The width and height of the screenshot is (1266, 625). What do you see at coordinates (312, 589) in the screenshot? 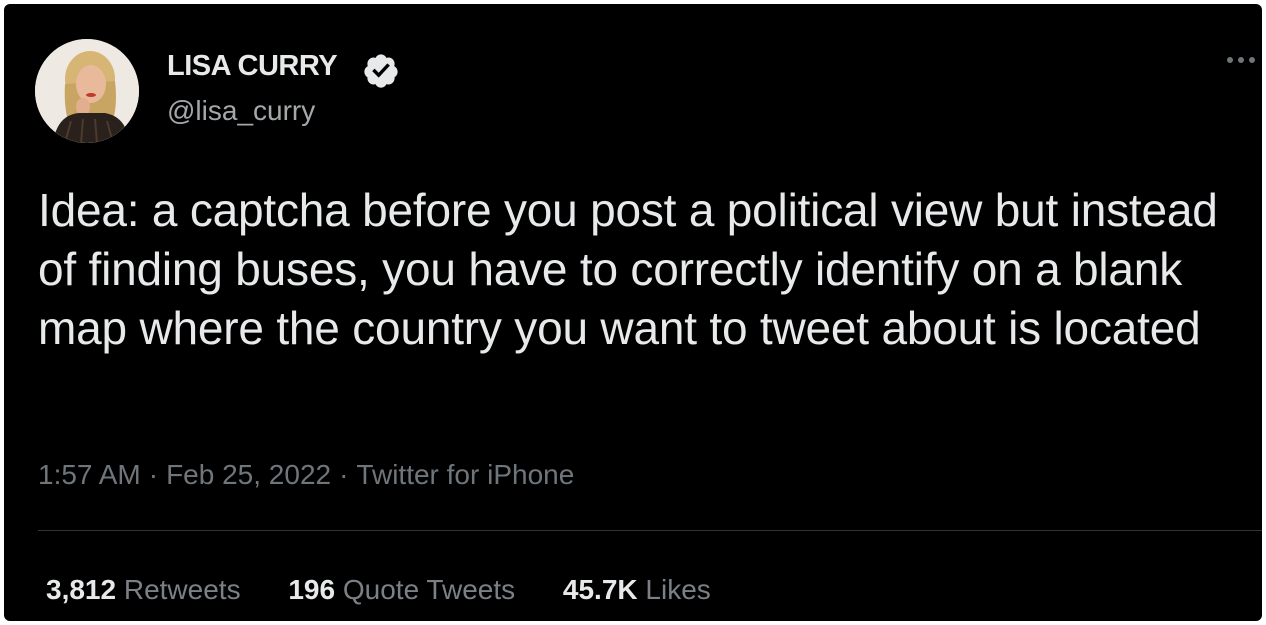
I see `quotes-count: 196` at bounding box center [312, 589].